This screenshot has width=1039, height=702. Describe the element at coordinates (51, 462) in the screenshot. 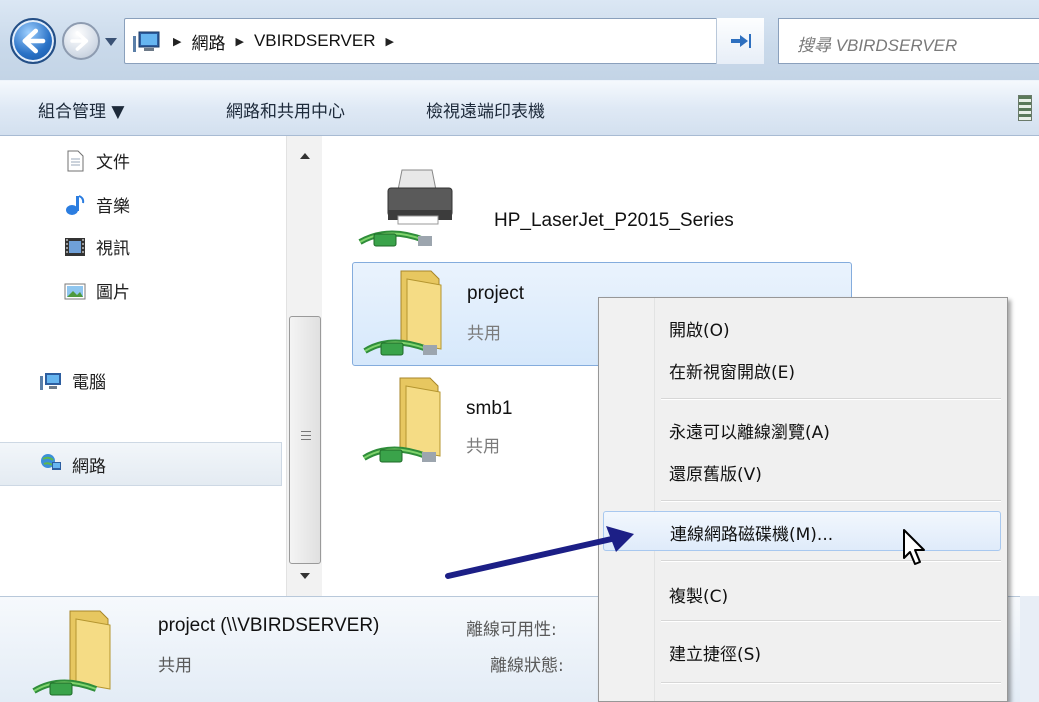

I see `network-icon` at that location.